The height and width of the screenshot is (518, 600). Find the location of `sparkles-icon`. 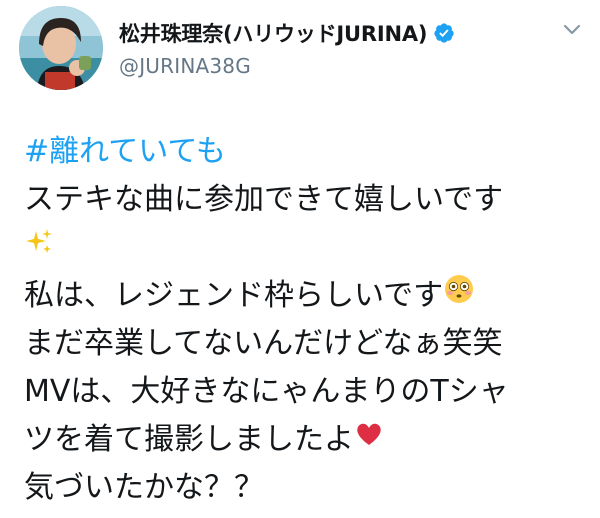

sparkles-icon is located at coordinates (39, 248).